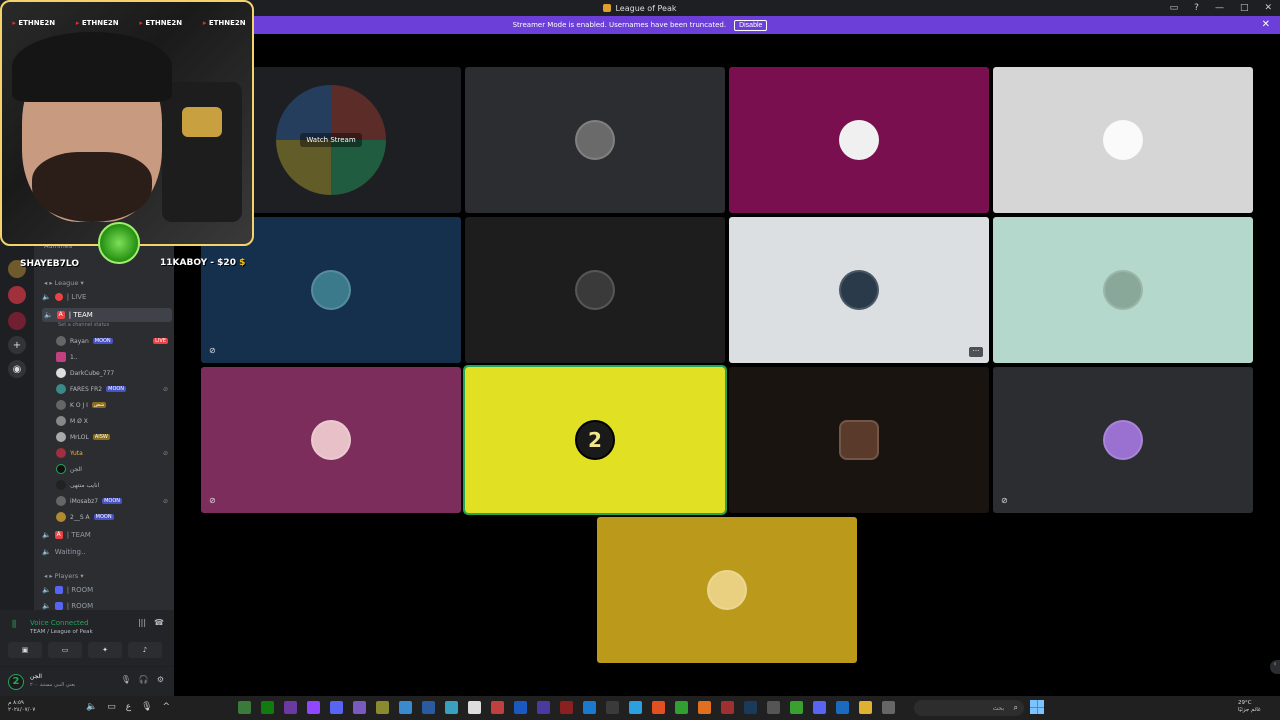  Describe the element at coordinates (112, 453) in the screenshot. I see `voice-user: Yuta ⊘` at that location.